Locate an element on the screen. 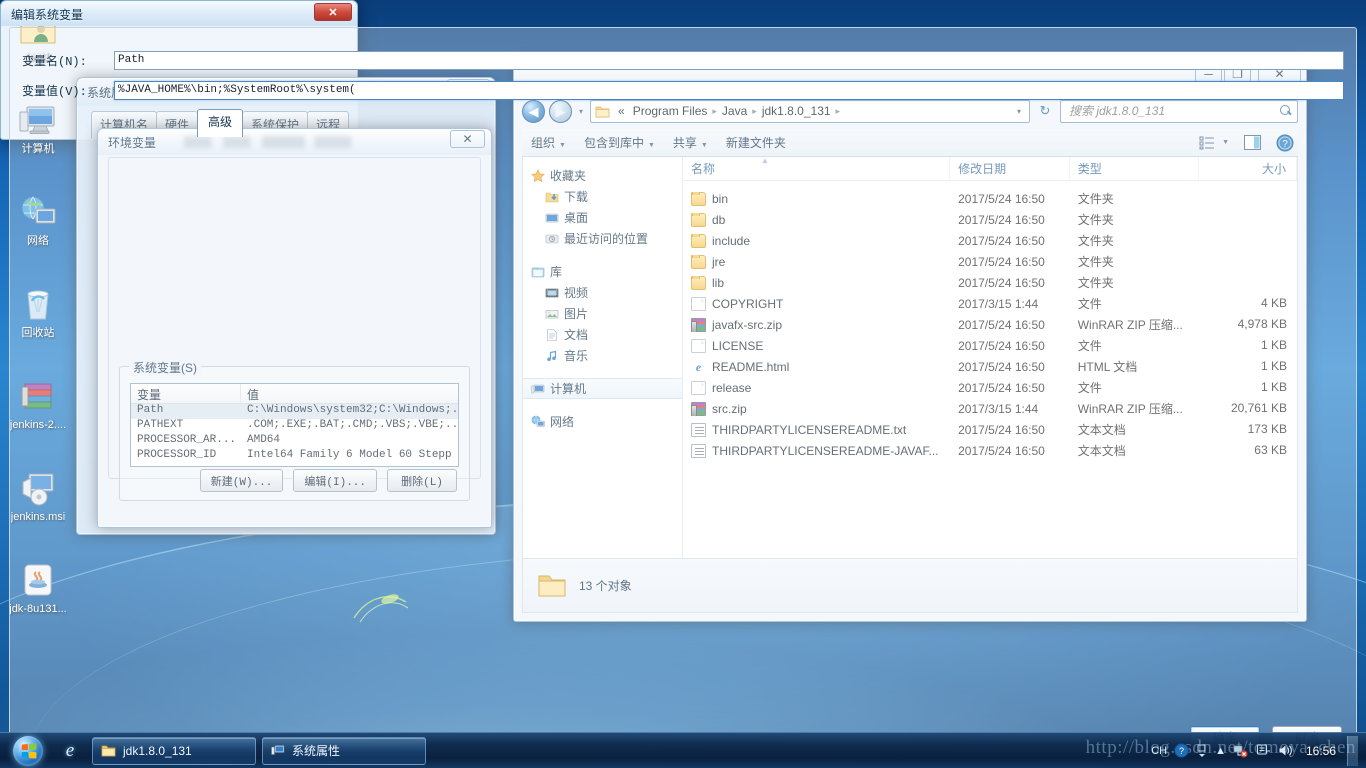 This screenshot has height=768, width=1366. taskbar-button-system-properties: 系统属性 is located at coordinates (344, 750).